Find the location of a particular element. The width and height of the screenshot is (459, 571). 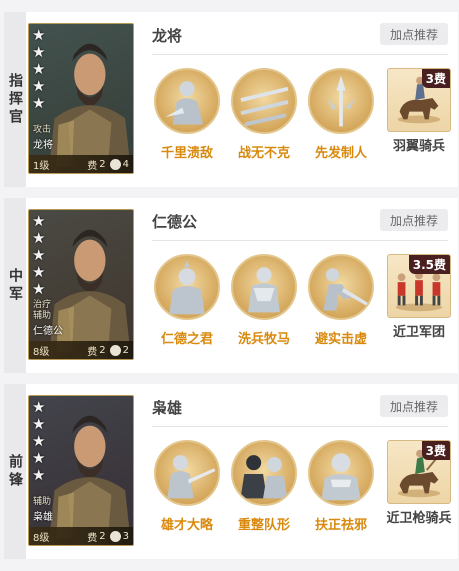

skill-spear-strike-icon: 先发制人 is located at coordinates (341, 114).